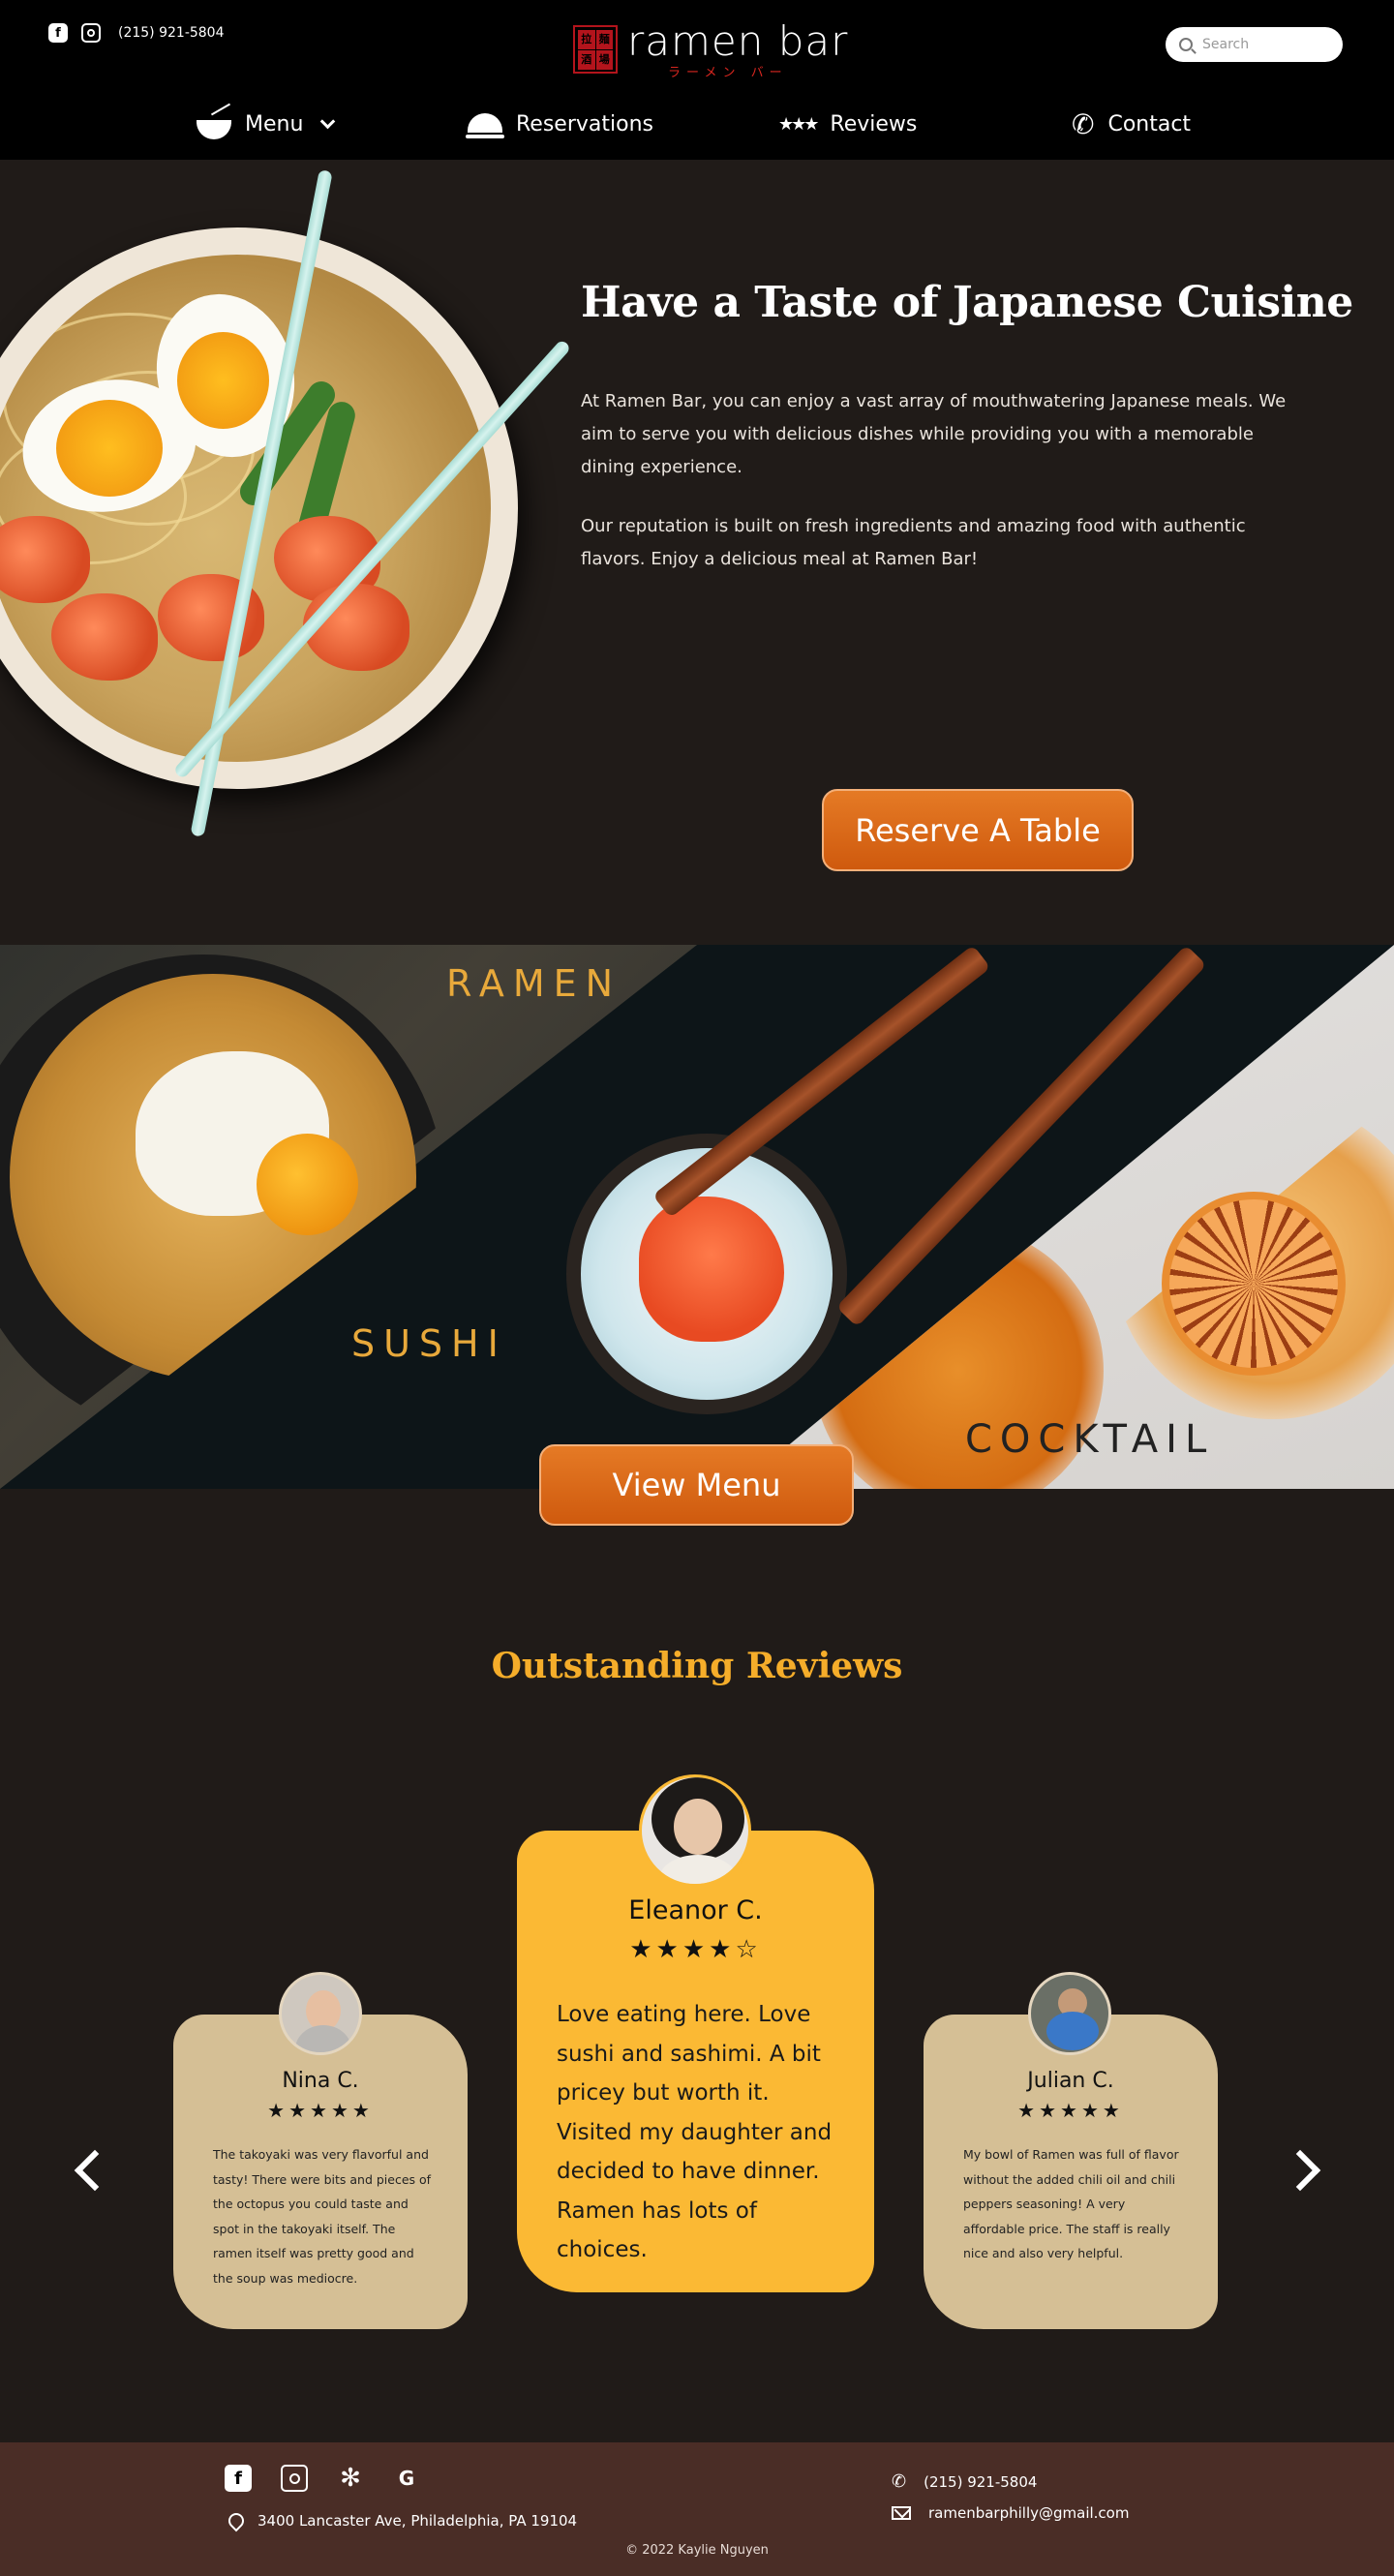 The width and height of the screenshot is (1394, 2576). Describe the element at coordinates (328, 121) in the screenshot. I see `chevron-down-icon` at that location.